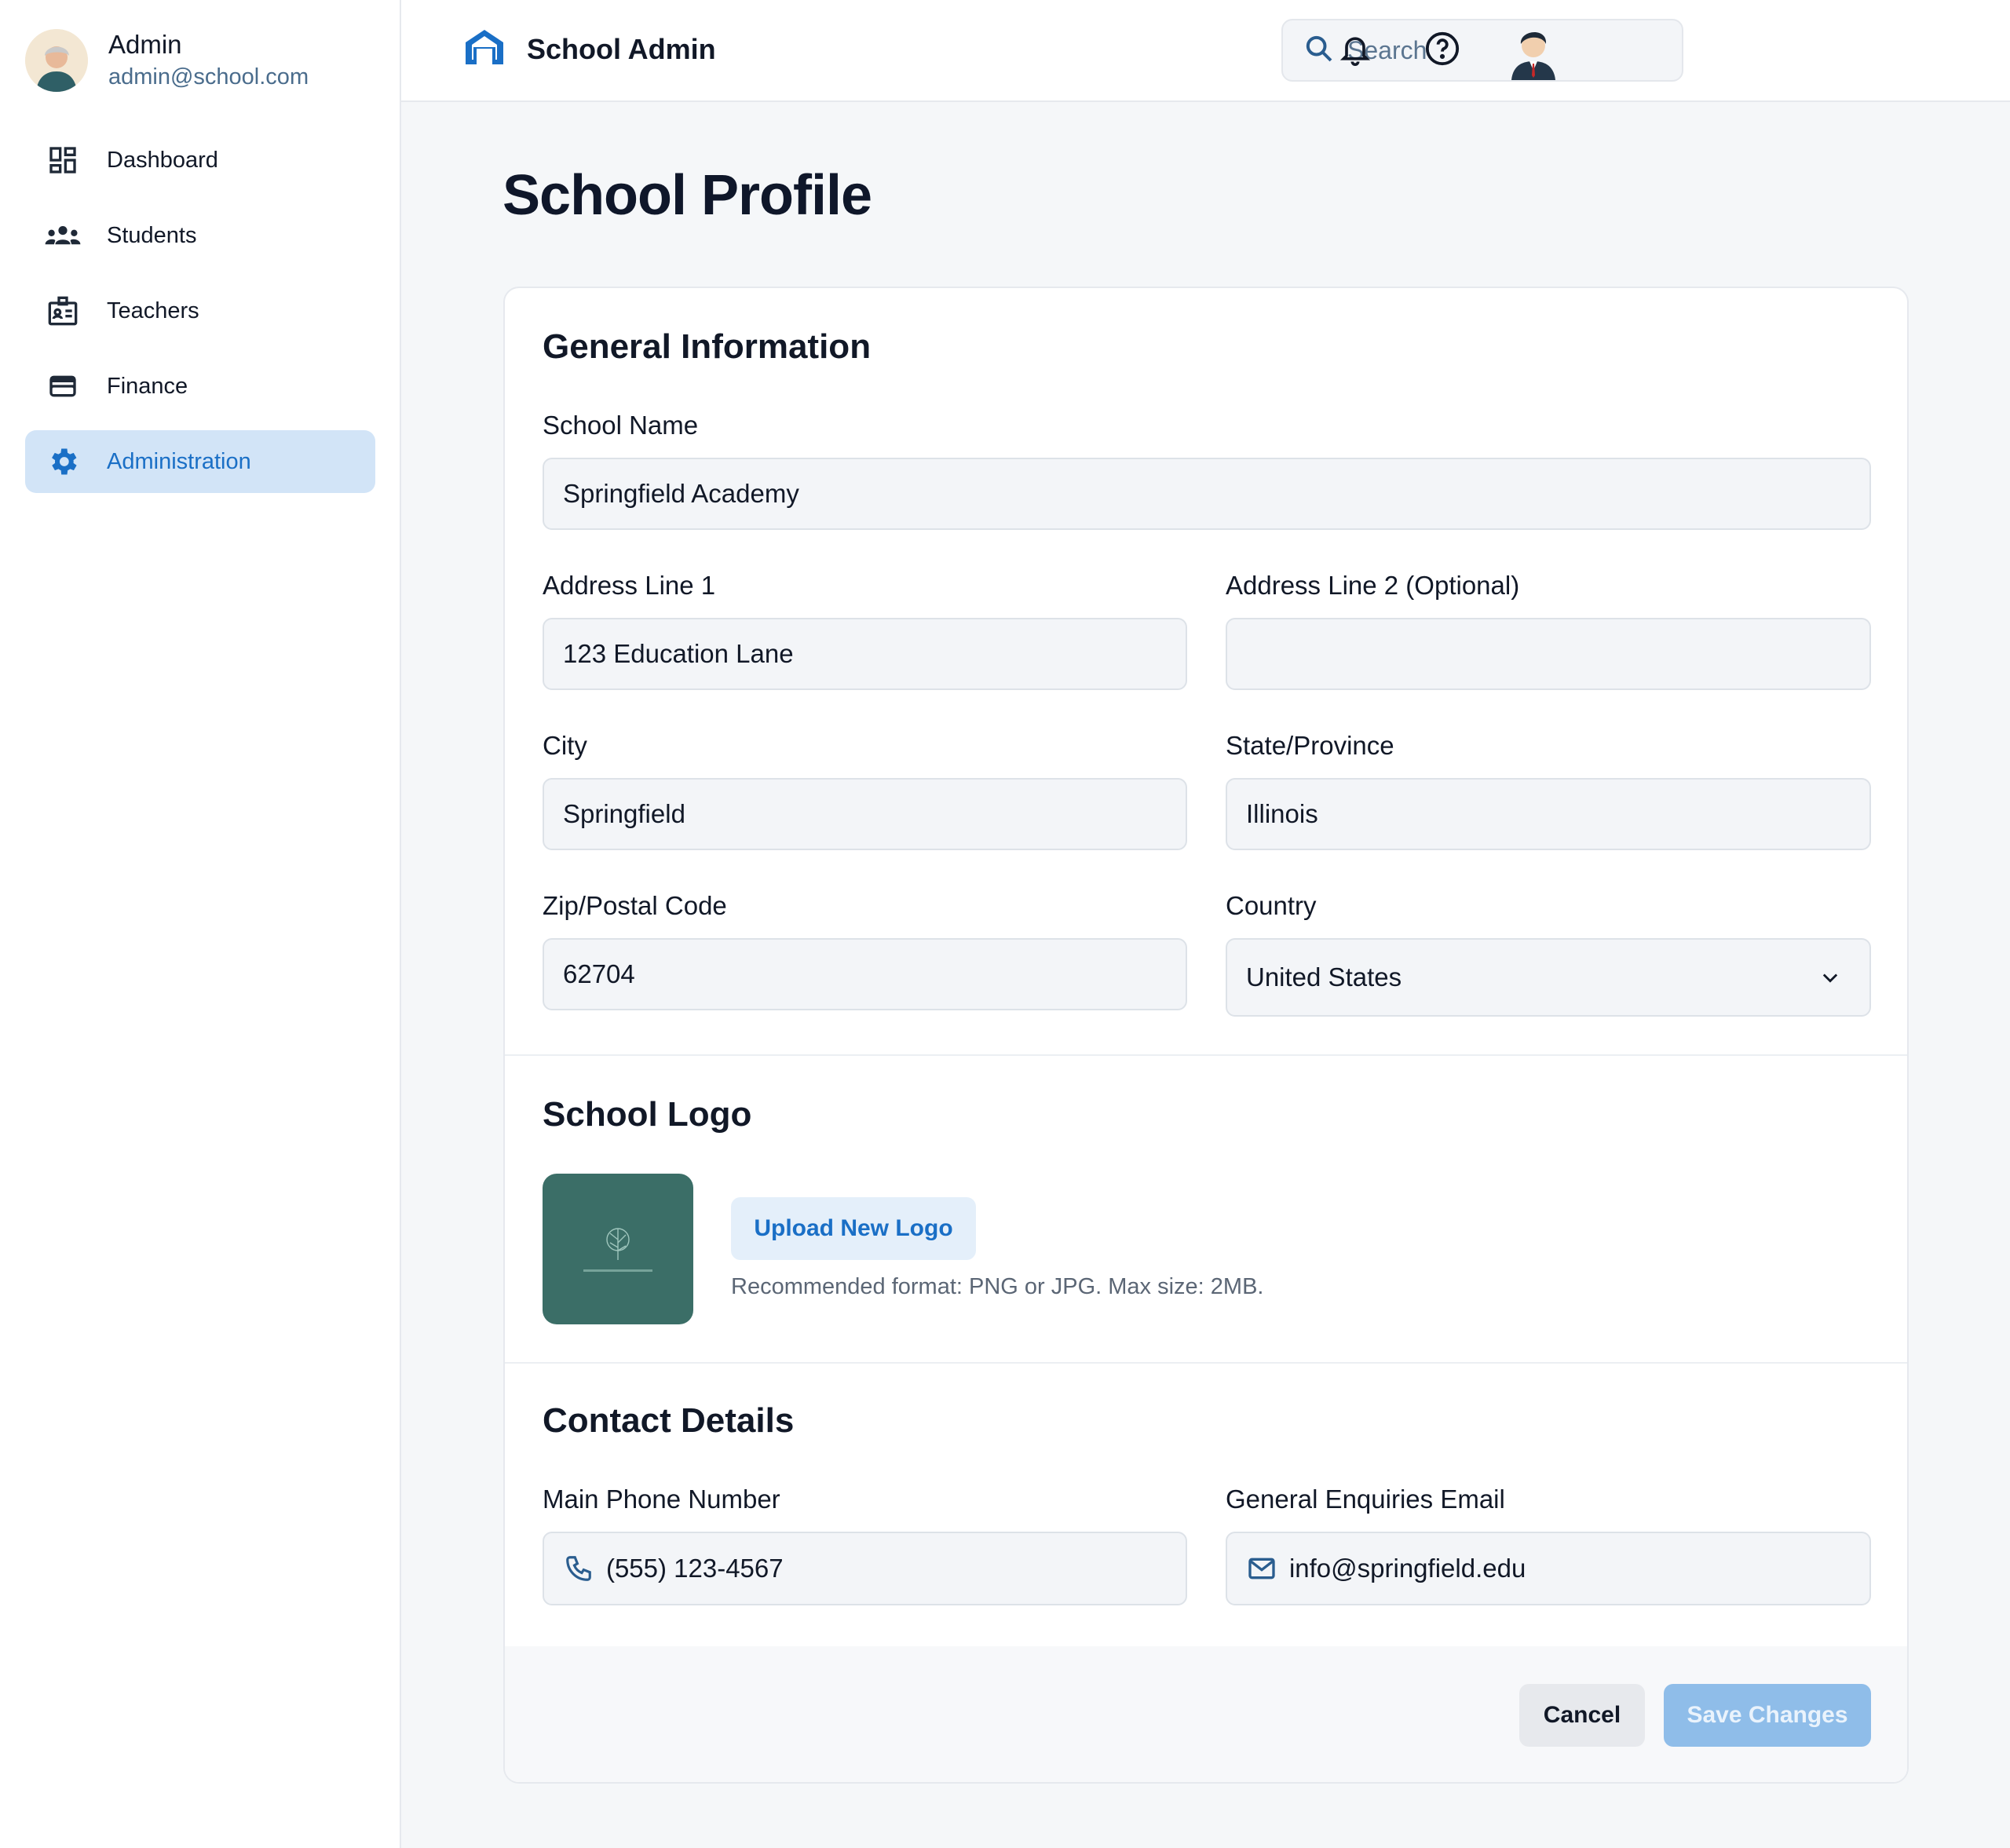 This screenshot has height=1848, width=2010. What do you see at coordinates (618, 1249) in the screenshot?
I see `school-logo-image` at bounding box center [618, 1249].